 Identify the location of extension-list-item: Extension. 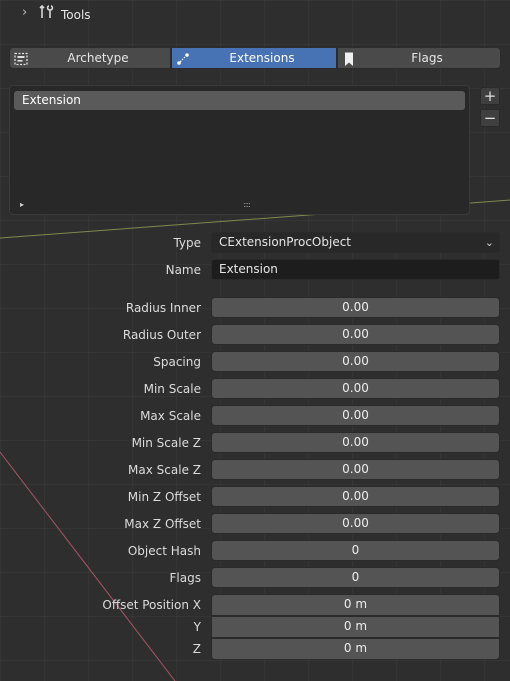
(239, 100).